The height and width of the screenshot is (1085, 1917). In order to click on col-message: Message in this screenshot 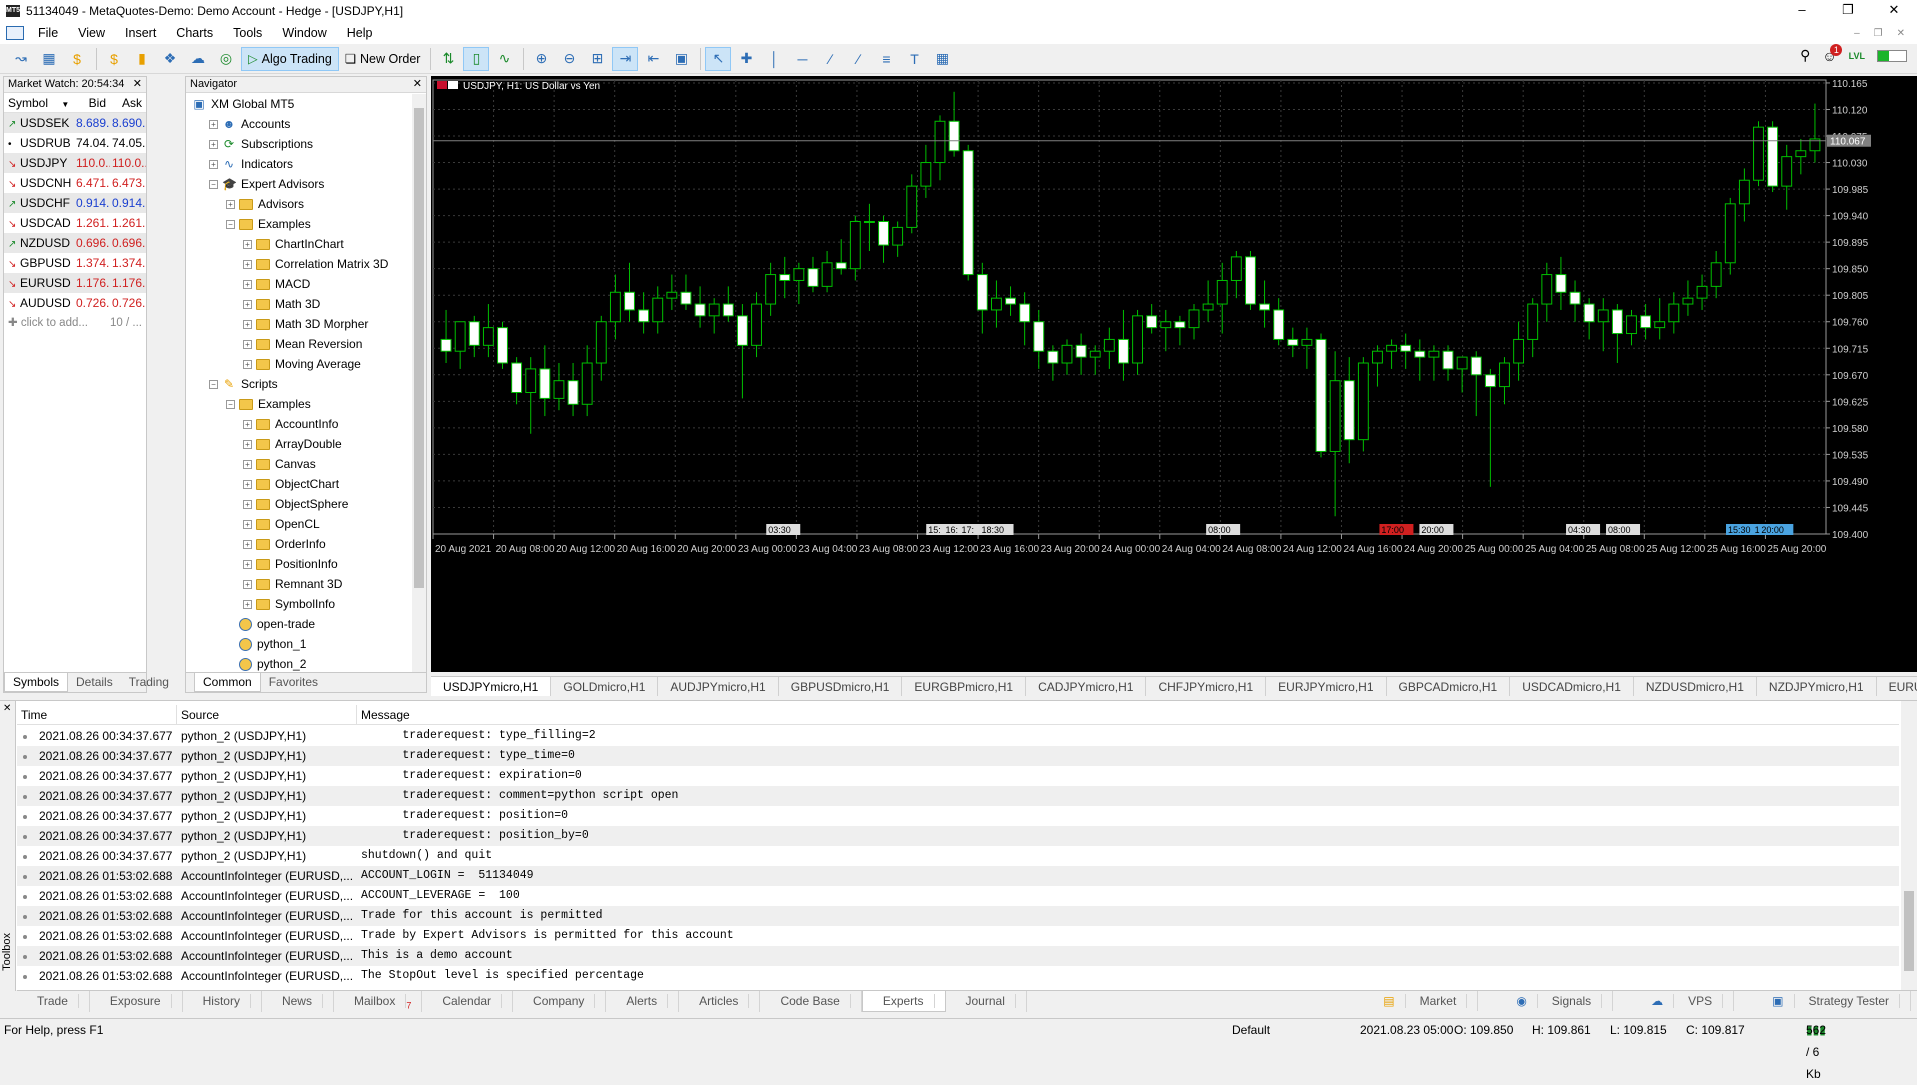, I will do `click(1128, 714)`.